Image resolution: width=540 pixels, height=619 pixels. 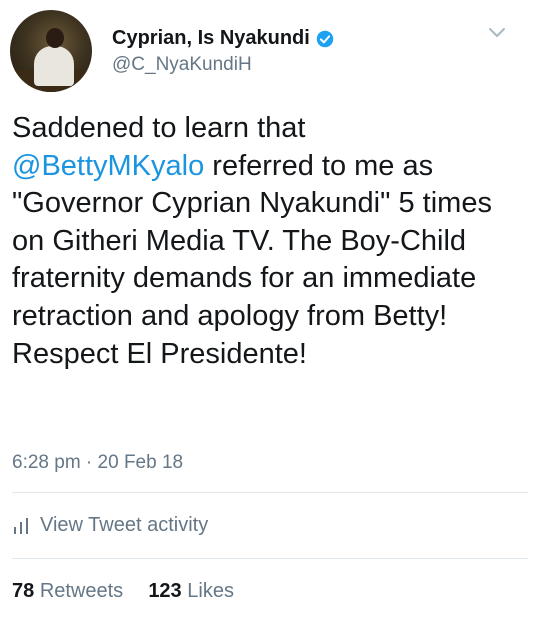 I want to click on retweets-stat: 78 Retweets, so click(x=67, y=591).